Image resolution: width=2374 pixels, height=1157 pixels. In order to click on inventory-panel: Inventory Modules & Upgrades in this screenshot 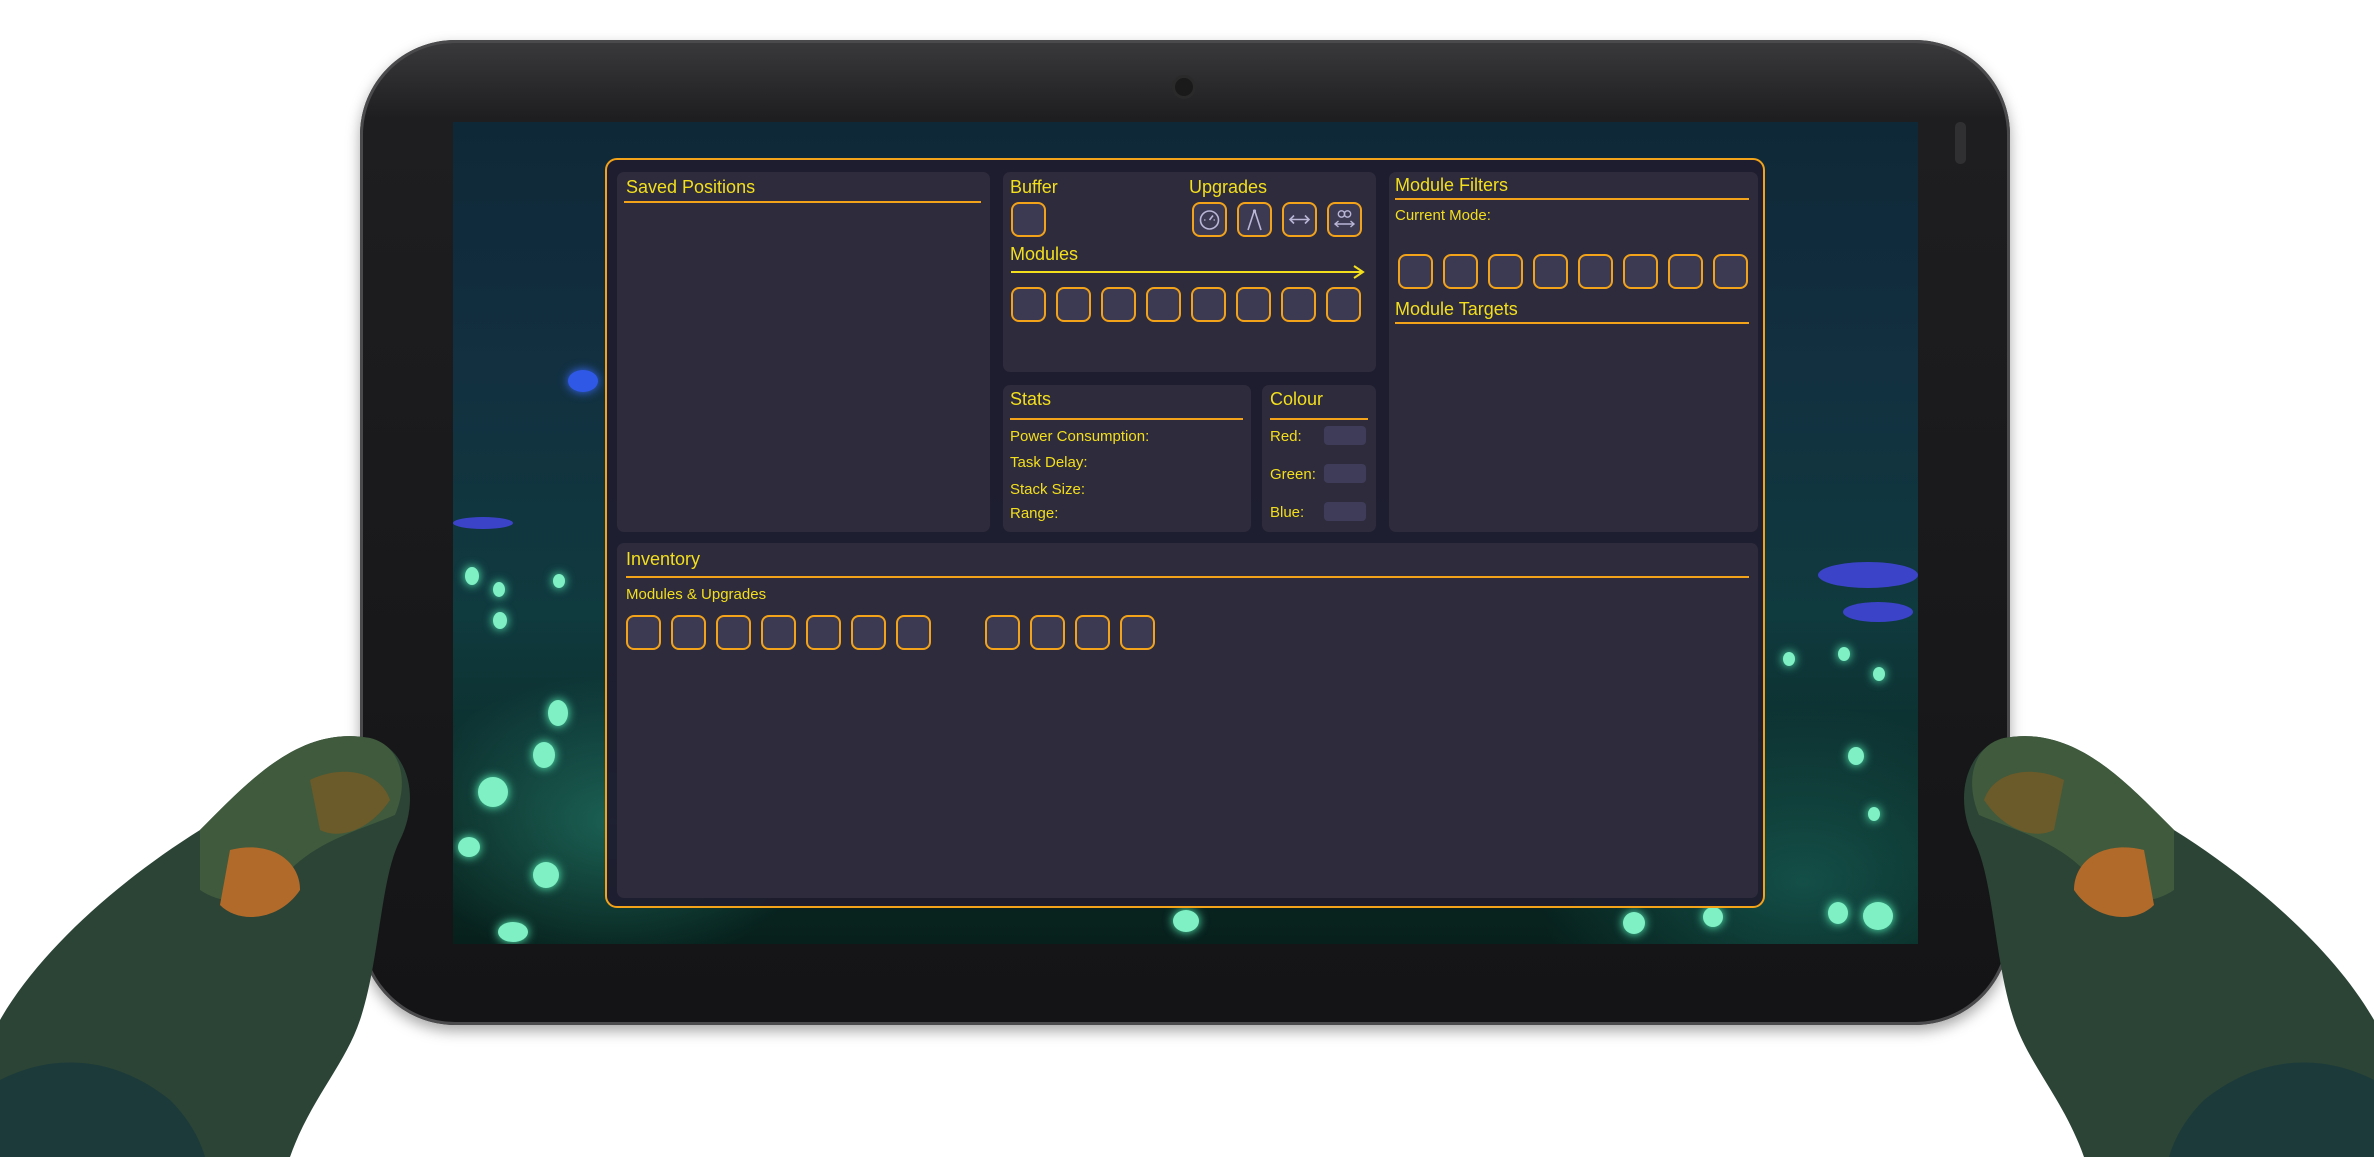, I will do `click(1187, 720)`.